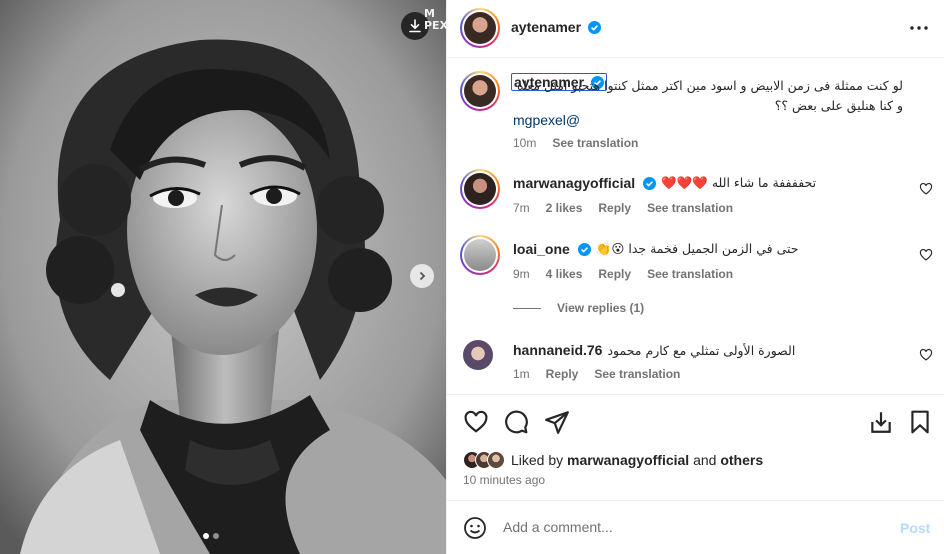 The width and height of the screenshot is (944, 554). I want to click on emoji-icon, so click(475, 528).